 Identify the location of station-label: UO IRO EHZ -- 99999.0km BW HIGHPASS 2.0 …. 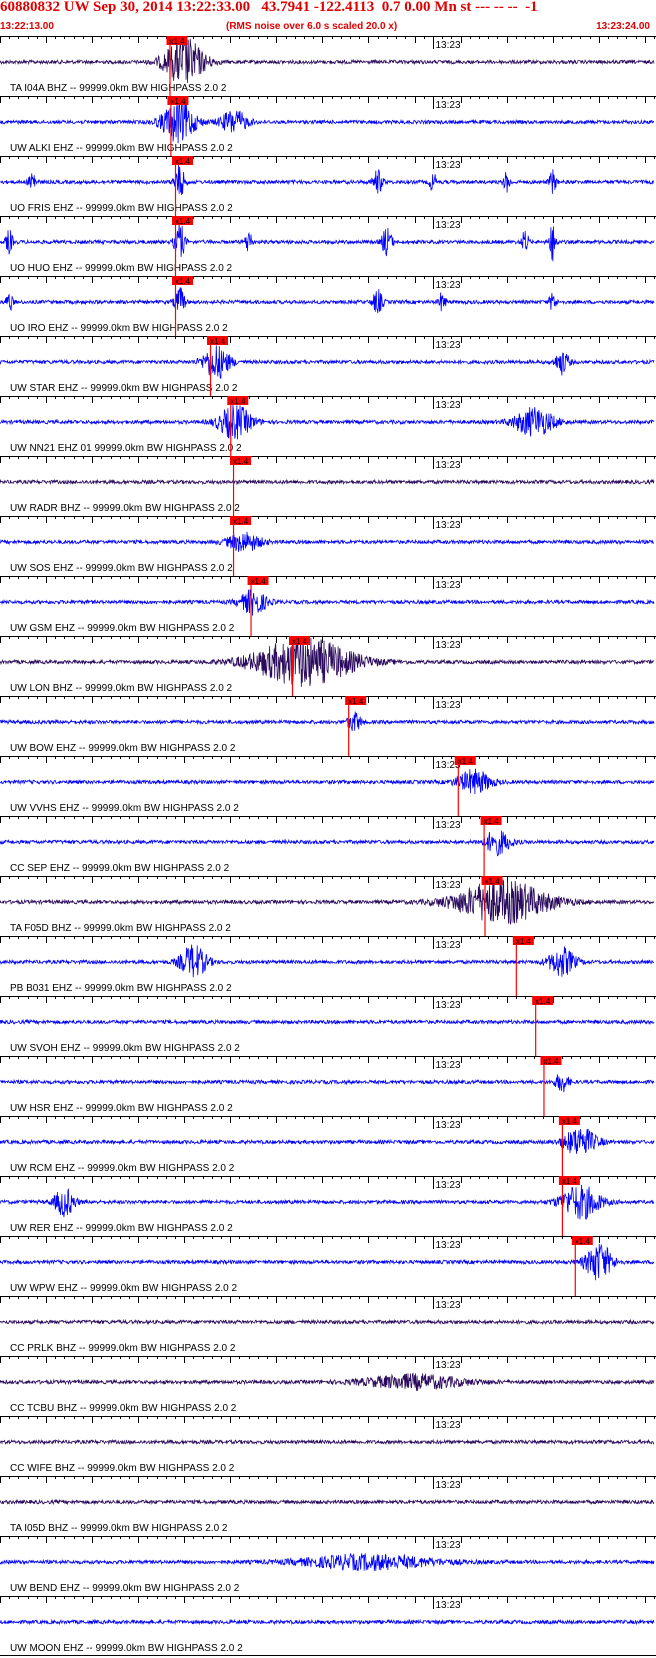
(119, 328).